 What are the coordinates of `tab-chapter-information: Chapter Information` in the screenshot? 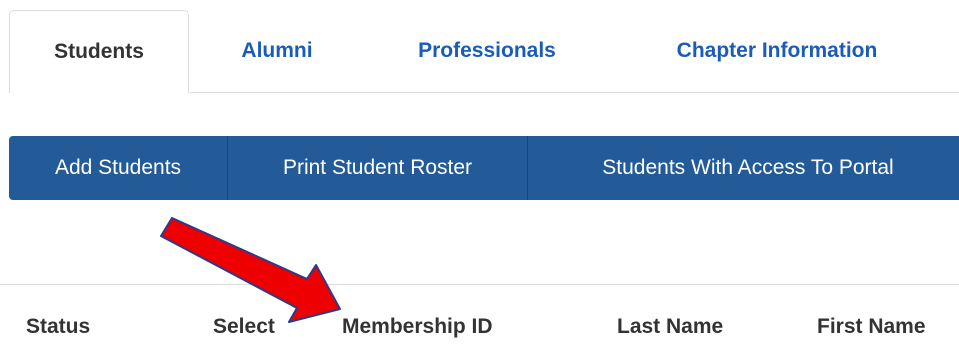 It's located at (777, 51).